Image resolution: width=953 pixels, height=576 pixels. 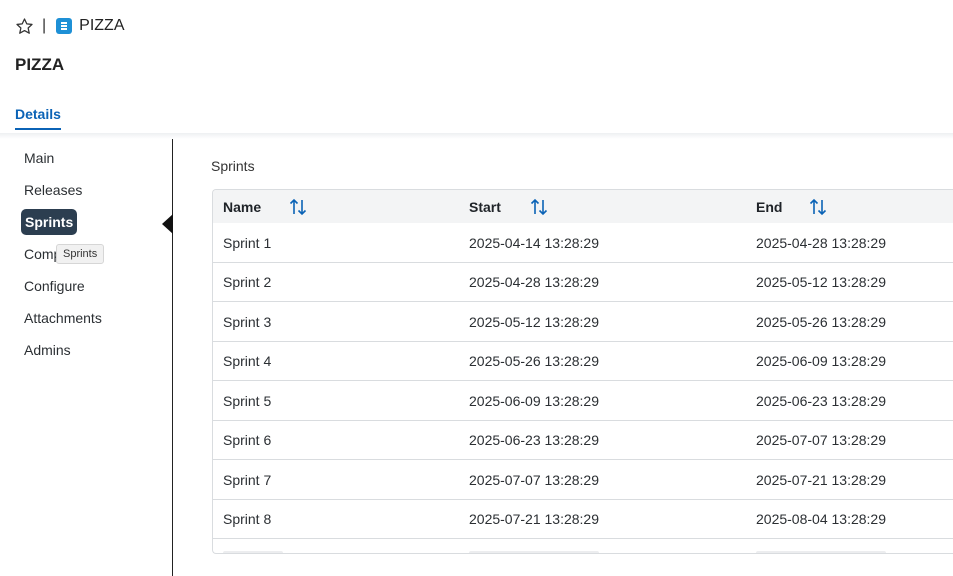 What do you see at coordinates (247, 321) in the screenshot?
I see `cell-name: Sprint 3` at bounding box center [247, 321].